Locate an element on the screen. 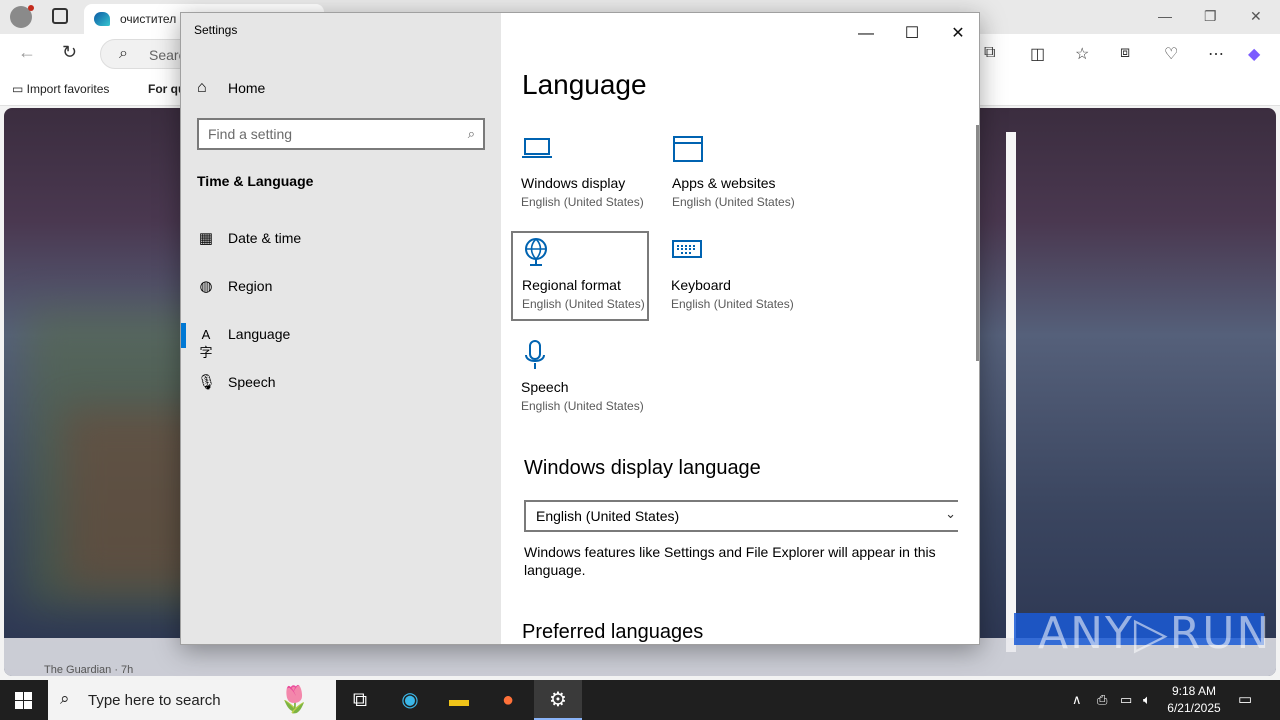 This screenshot has height=720, width=1280. calendar-clock-icon: ▦ is located at coordinates (206, 238).